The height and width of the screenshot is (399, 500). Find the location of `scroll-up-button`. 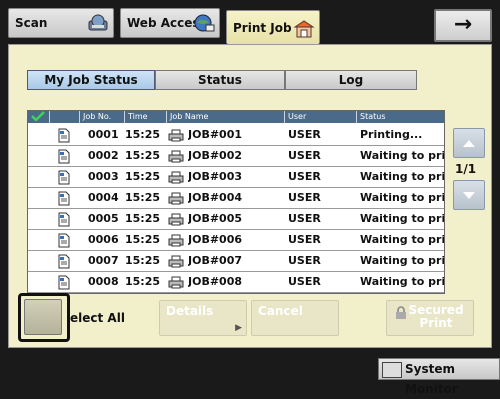

scroll-up-button is located at coordinates (469, 143).